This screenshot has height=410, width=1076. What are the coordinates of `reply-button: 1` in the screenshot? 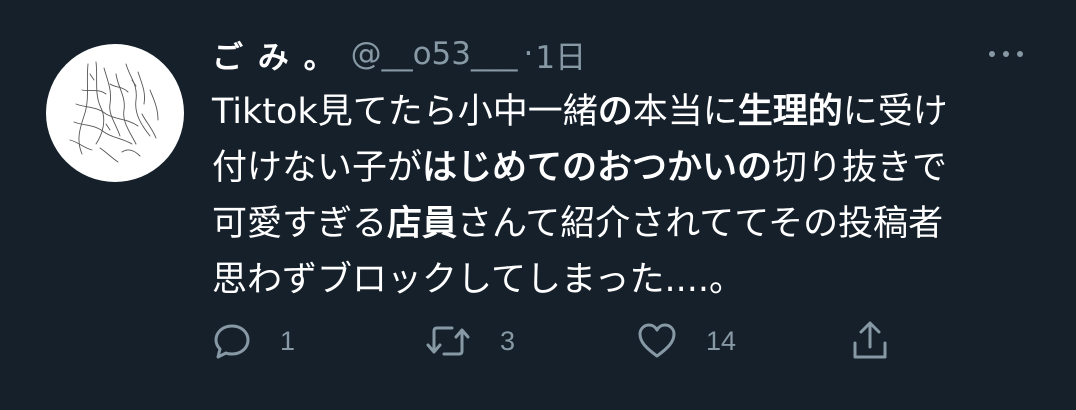 It's located at (253, 341).